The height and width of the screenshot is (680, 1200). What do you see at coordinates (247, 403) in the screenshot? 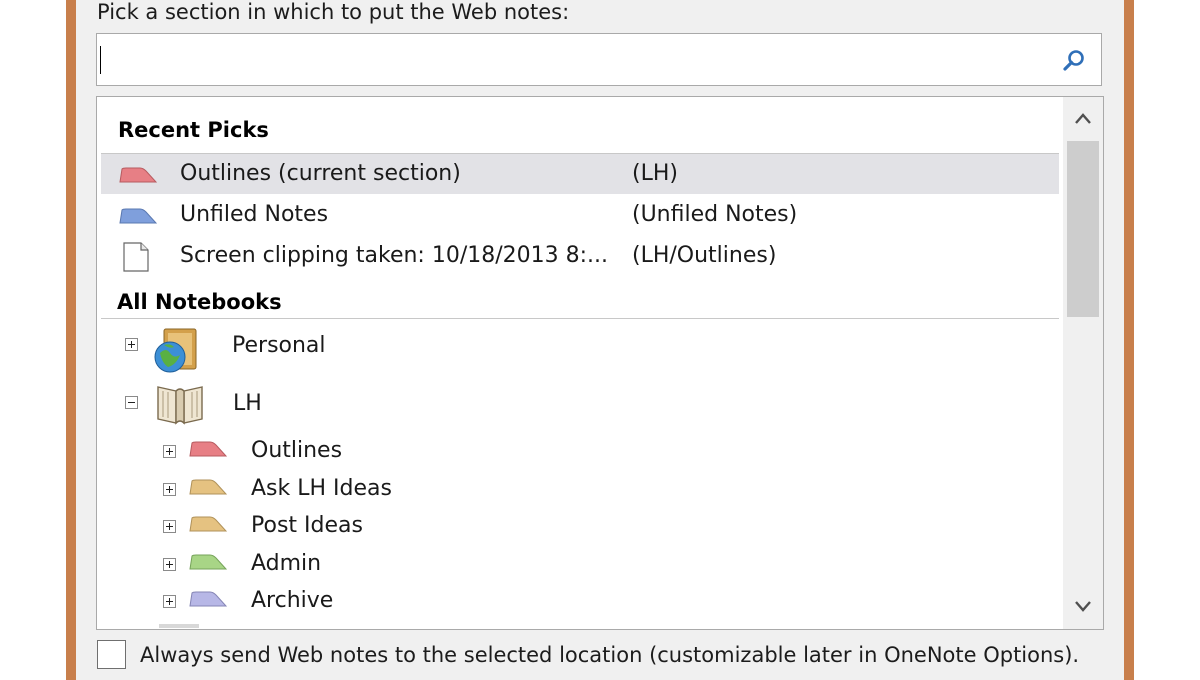
I see `notebook-label: LH` at bounding box center [247, 403].